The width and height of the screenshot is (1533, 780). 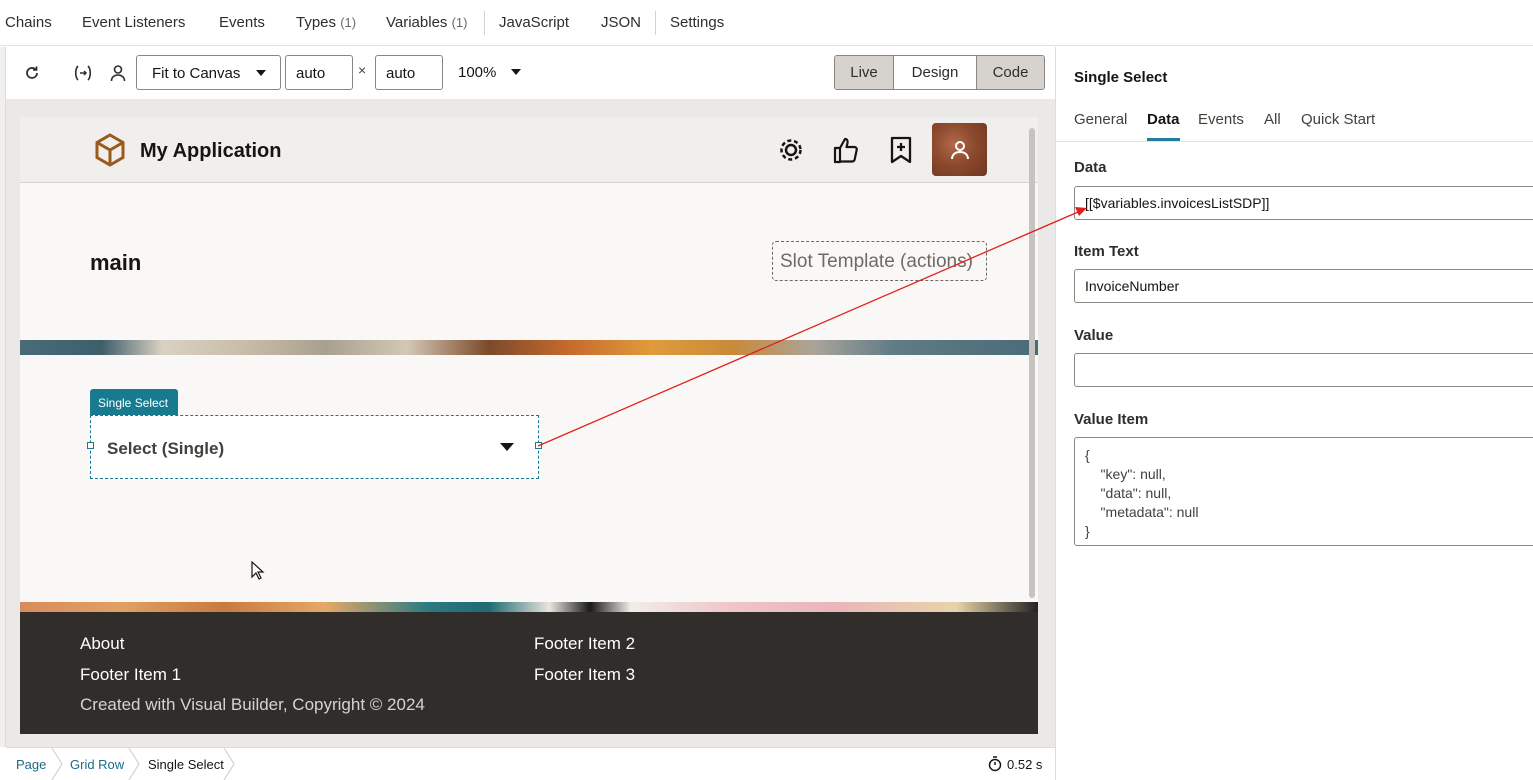 I want to click on chevron-down-icon, so click(x=261, y=73).